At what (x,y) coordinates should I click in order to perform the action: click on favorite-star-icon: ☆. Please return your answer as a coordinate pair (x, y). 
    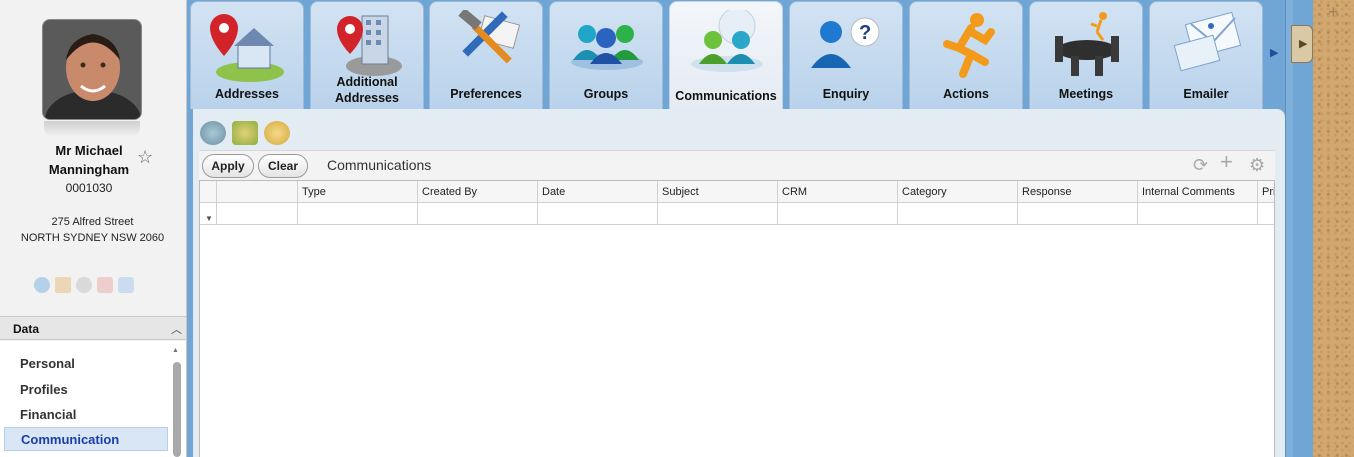
    Looking at the image, I should click on (145, 157).